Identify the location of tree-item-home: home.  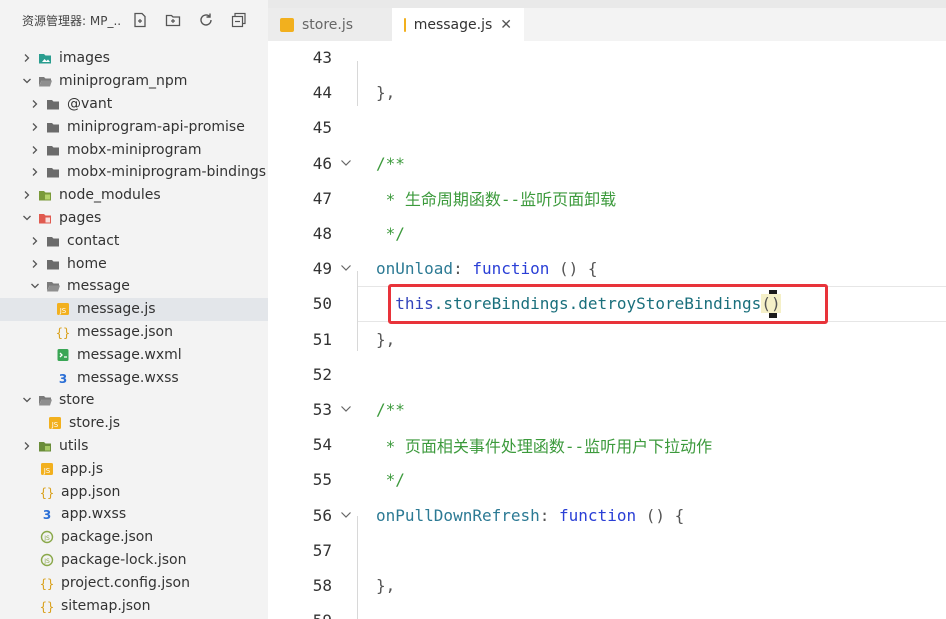
(134, 263).